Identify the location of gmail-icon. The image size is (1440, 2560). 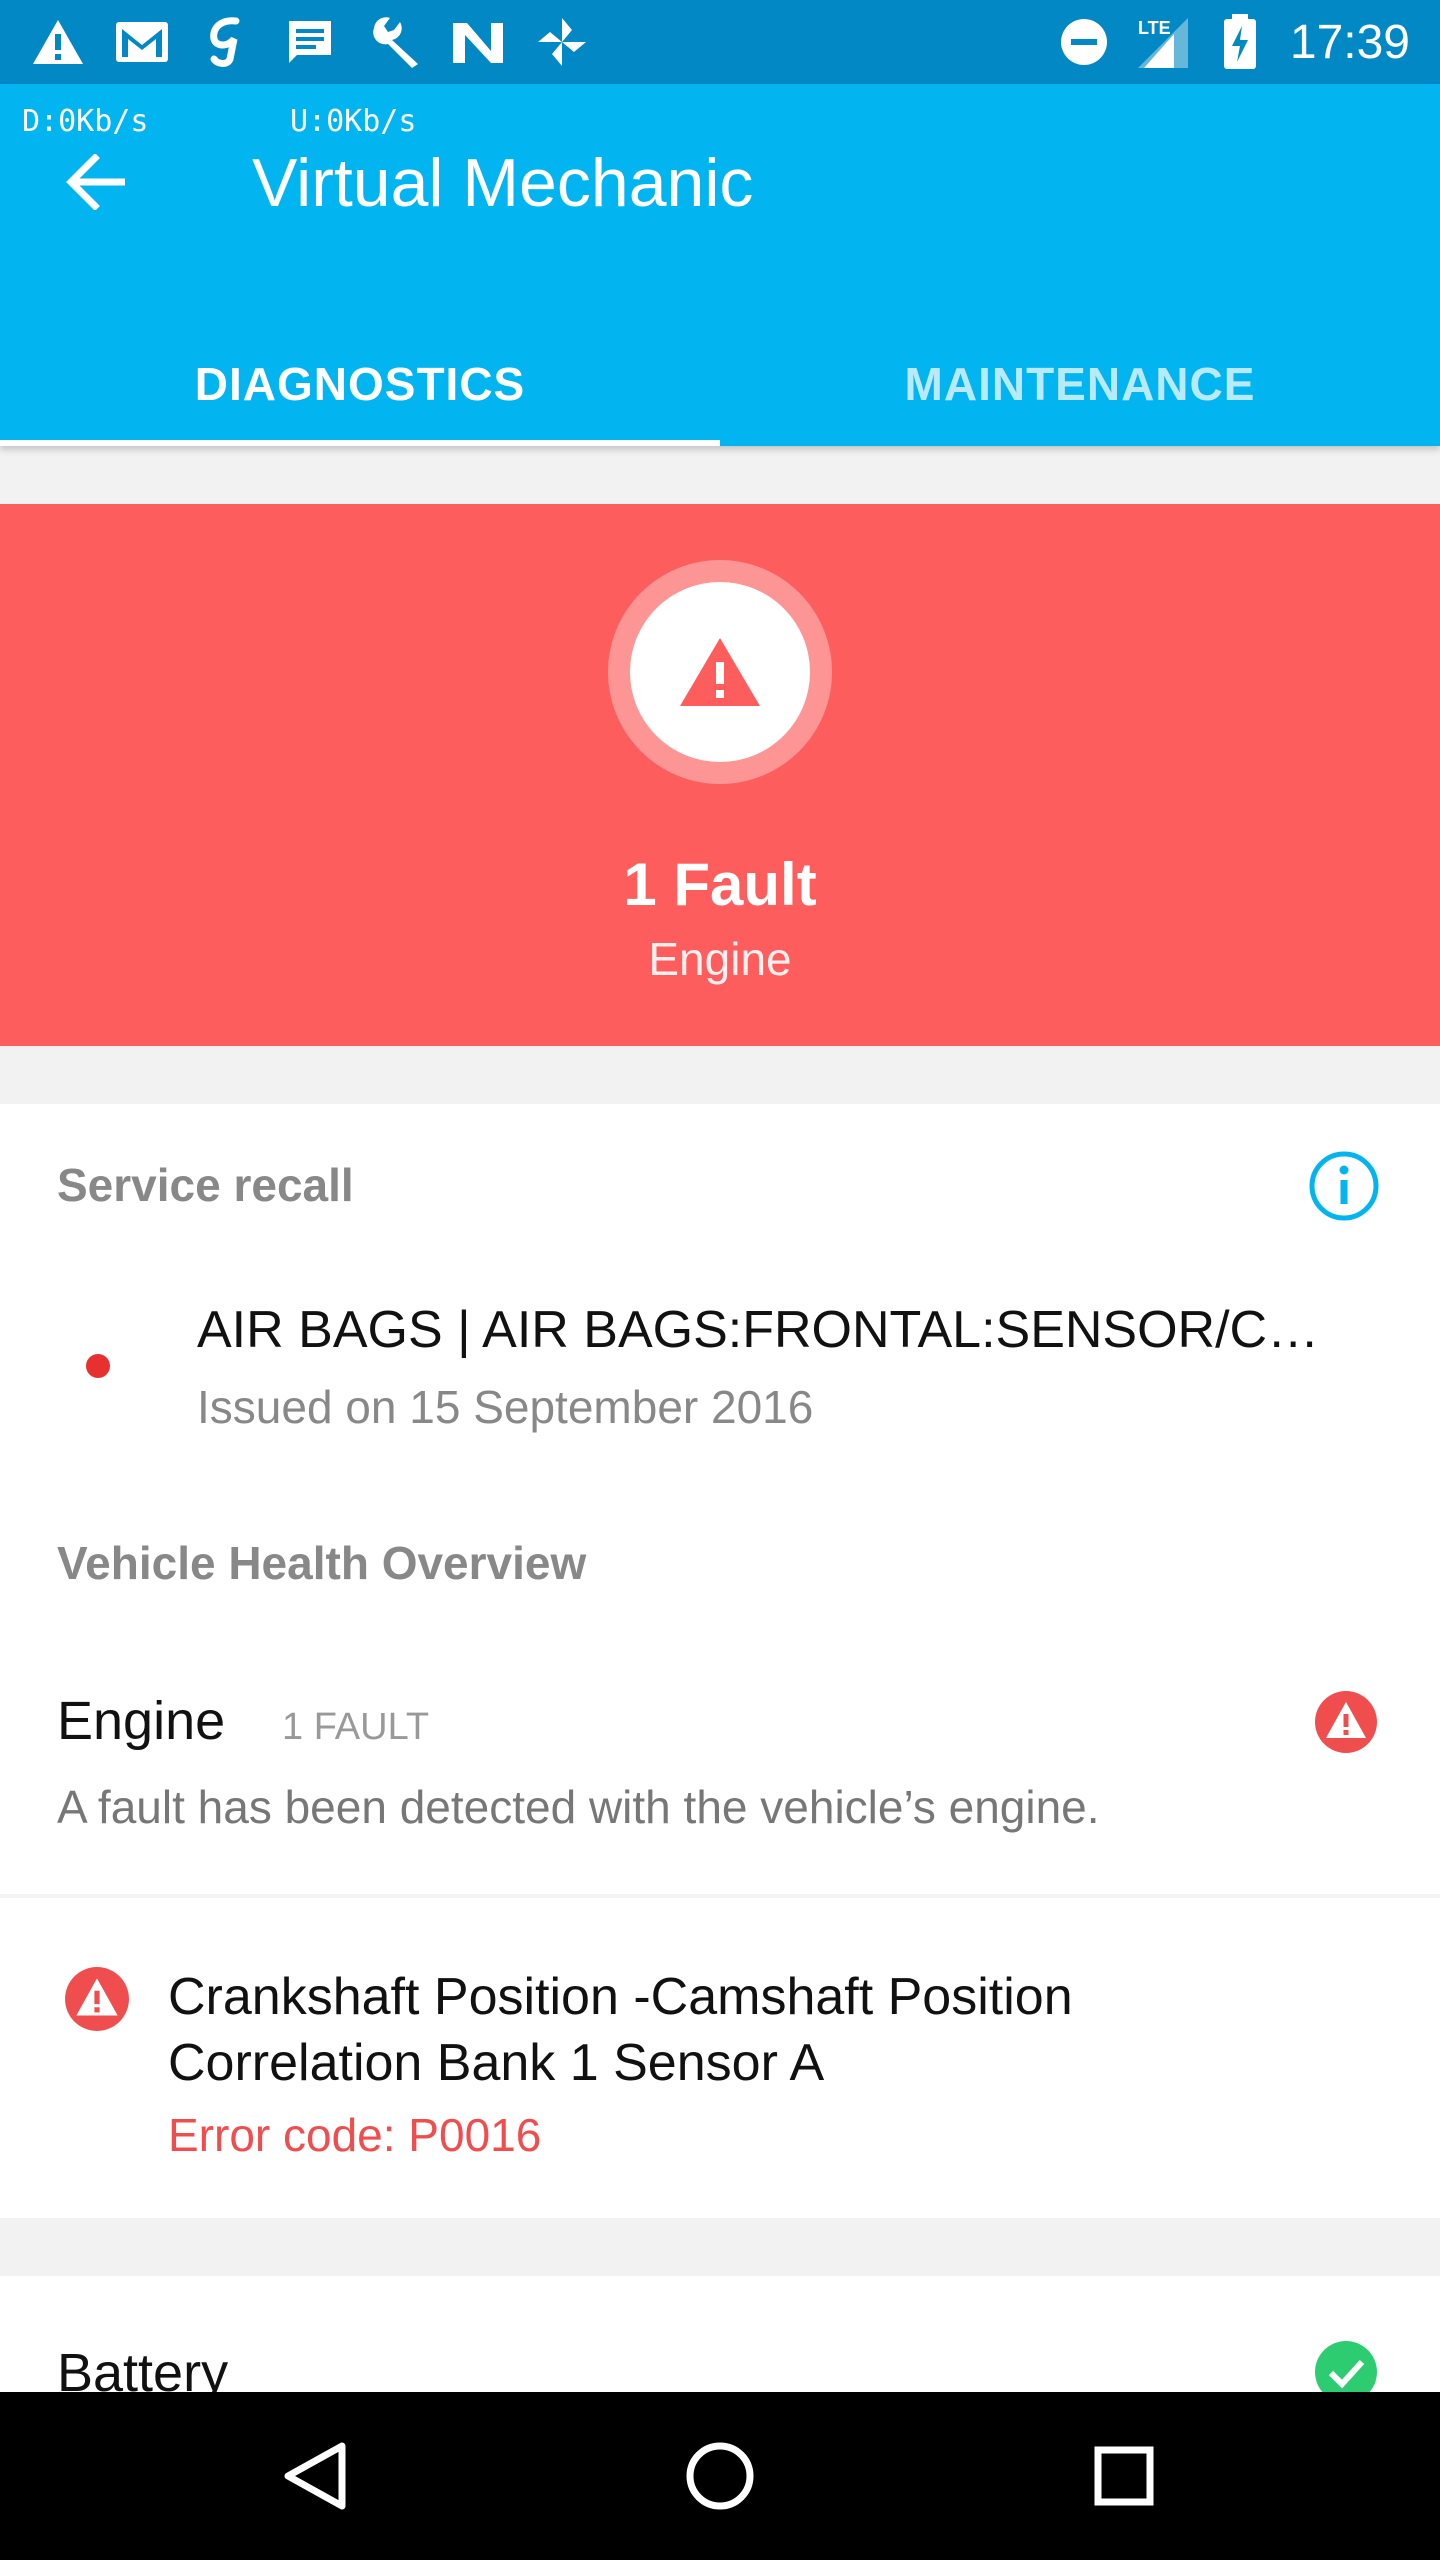
(142, 42).